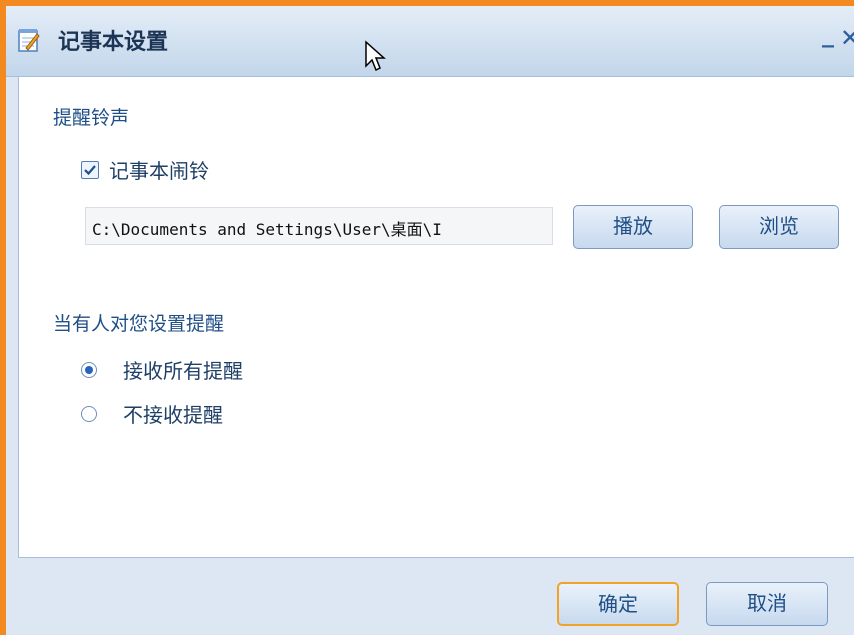  I want to click on browse-button: 浏览, so click(779, 227).